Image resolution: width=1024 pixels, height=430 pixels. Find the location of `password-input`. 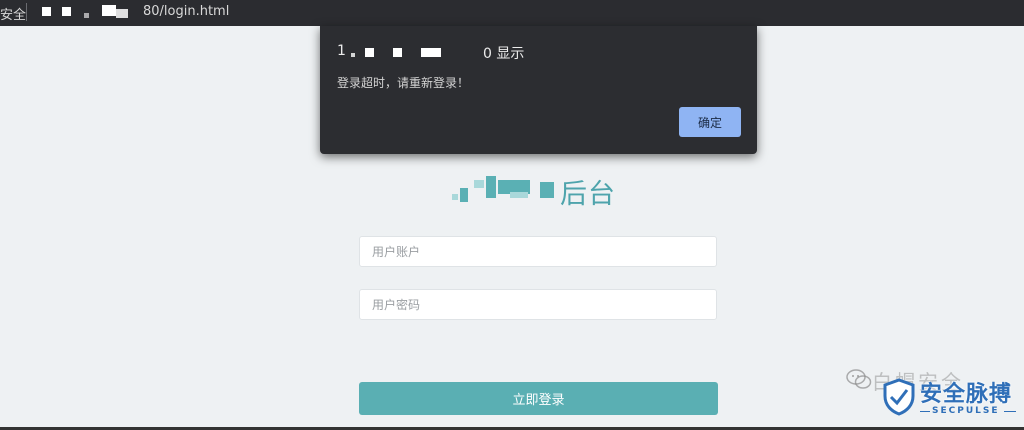

password-input is located at coordinates (538, 304).